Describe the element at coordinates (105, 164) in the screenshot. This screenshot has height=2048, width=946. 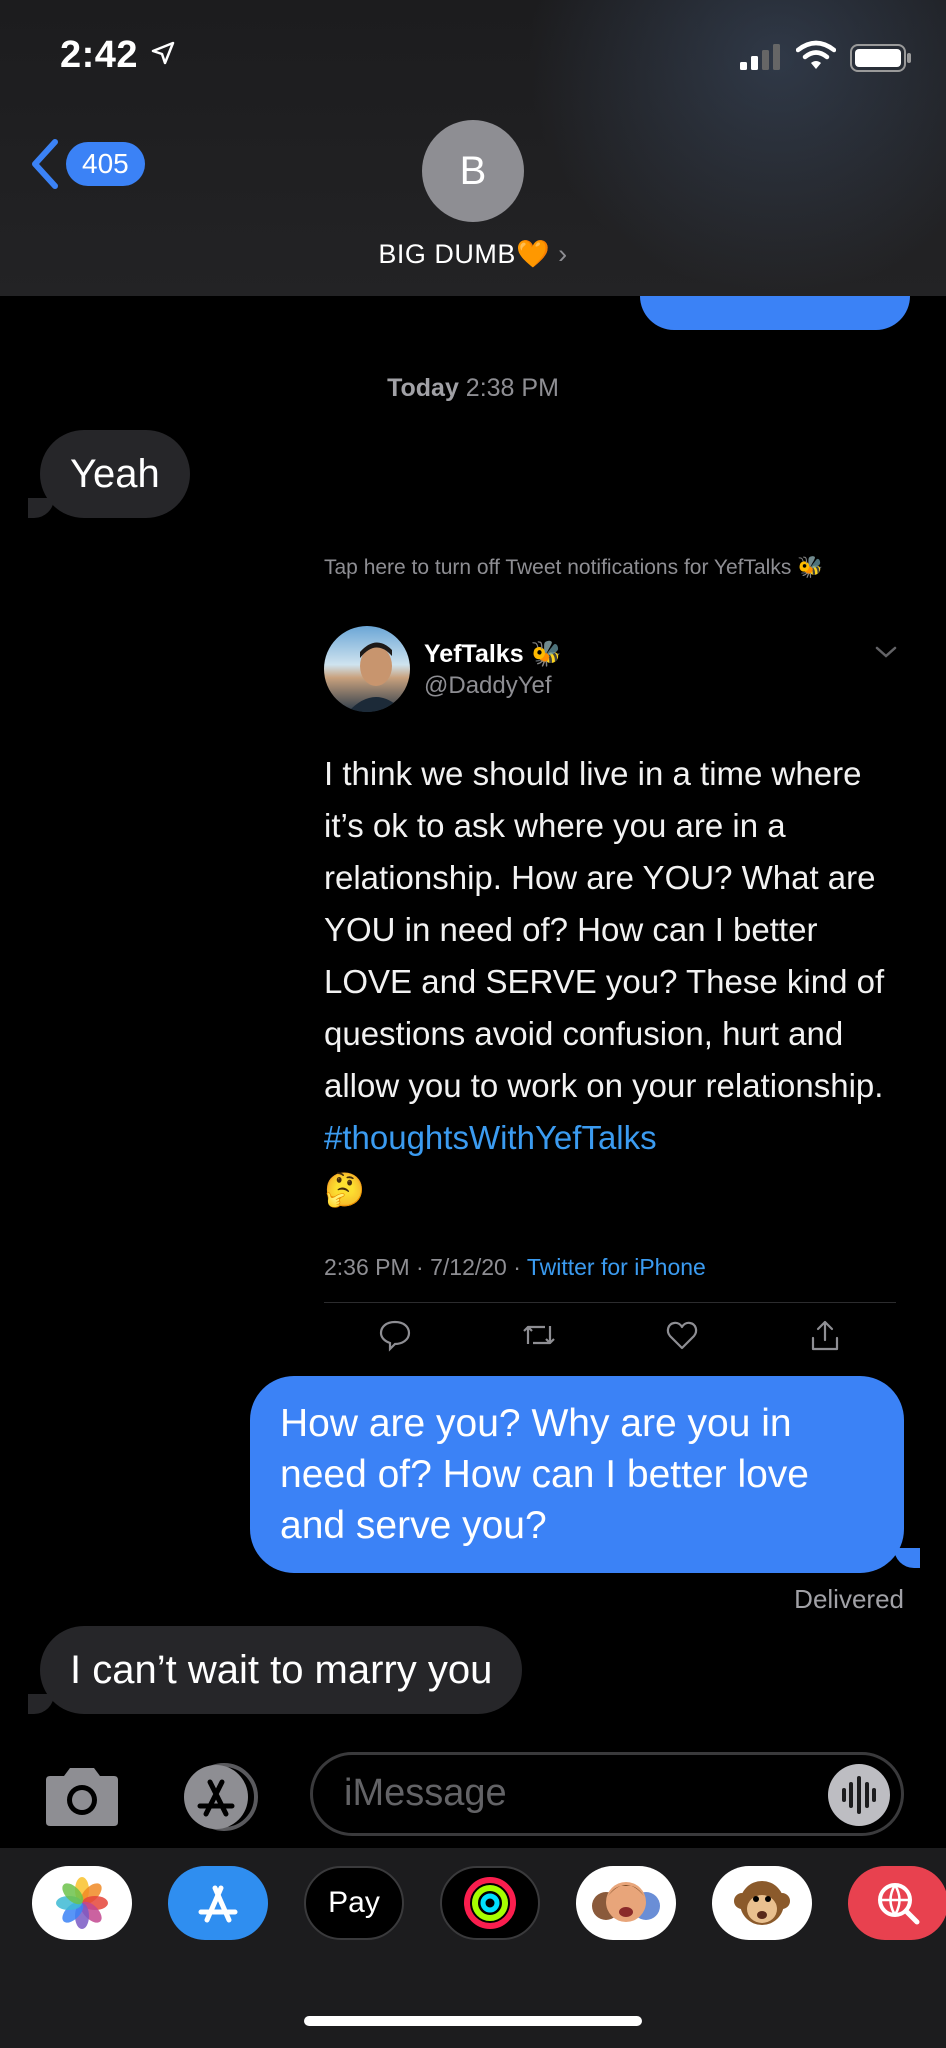
I see `unread-count-badge: 405` at that location.